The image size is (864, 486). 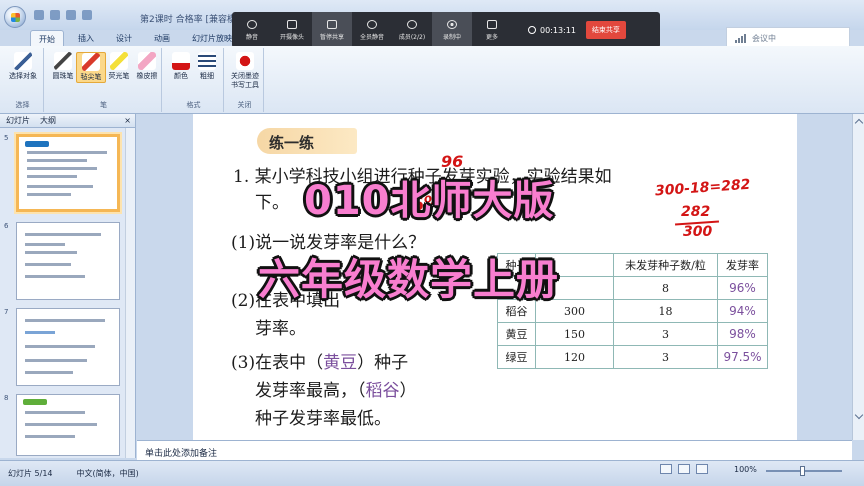 I want to click on ballpoint-pen-icon, so click(x=63, y=61).